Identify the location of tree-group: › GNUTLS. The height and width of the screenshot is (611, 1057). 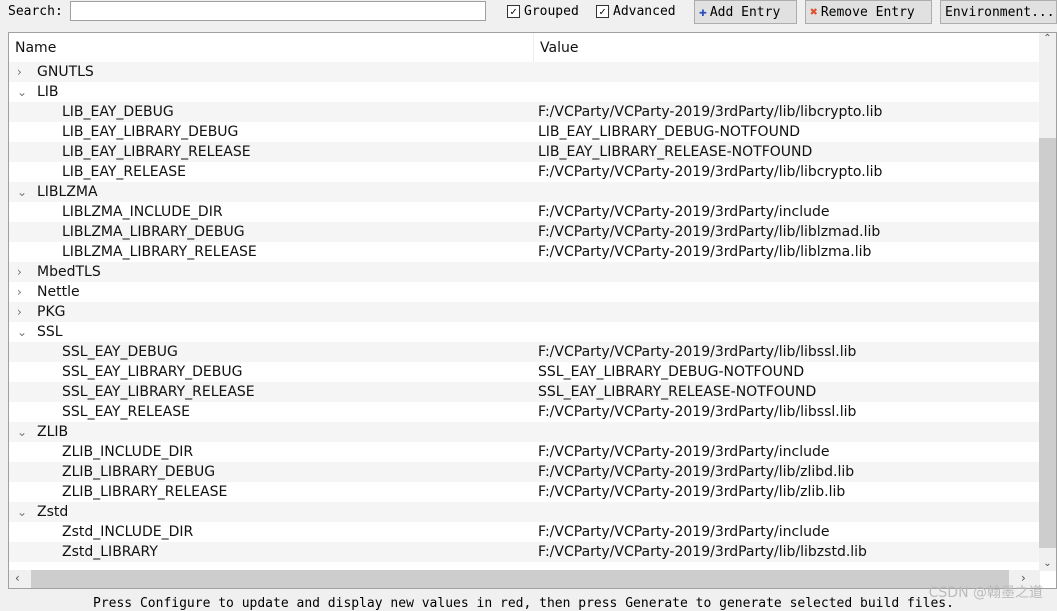
(524, 72).